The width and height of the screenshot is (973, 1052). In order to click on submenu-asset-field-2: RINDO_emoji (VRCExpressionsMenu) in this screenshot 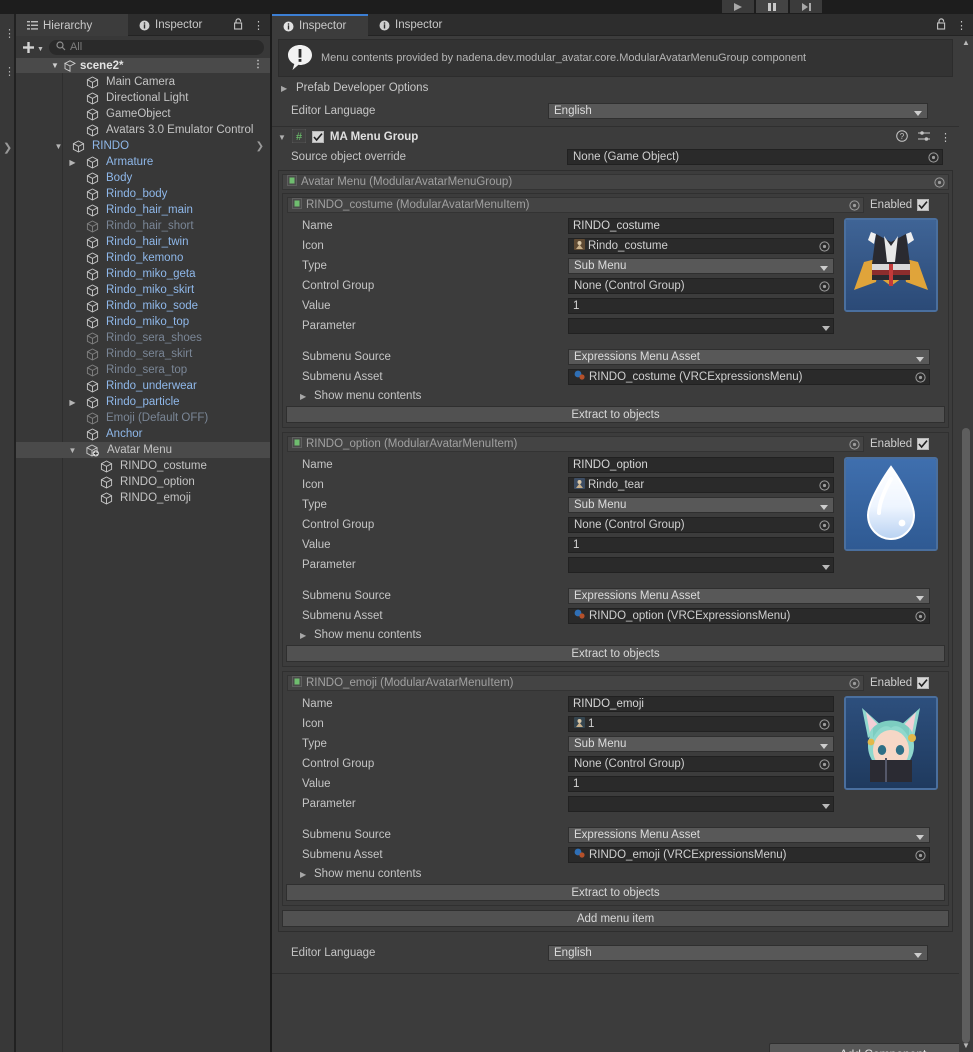, I will do `click(749, 855)`.